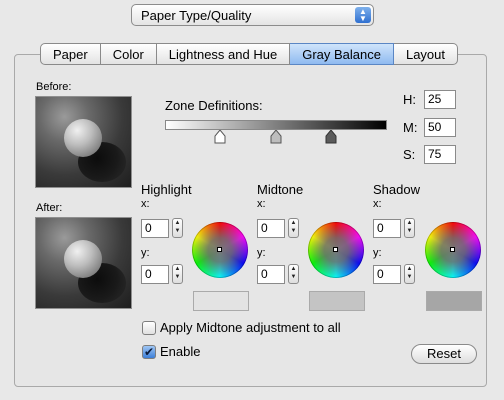 The image size is (504, 400). I want to click on m-field: 50, so click(440, 127).